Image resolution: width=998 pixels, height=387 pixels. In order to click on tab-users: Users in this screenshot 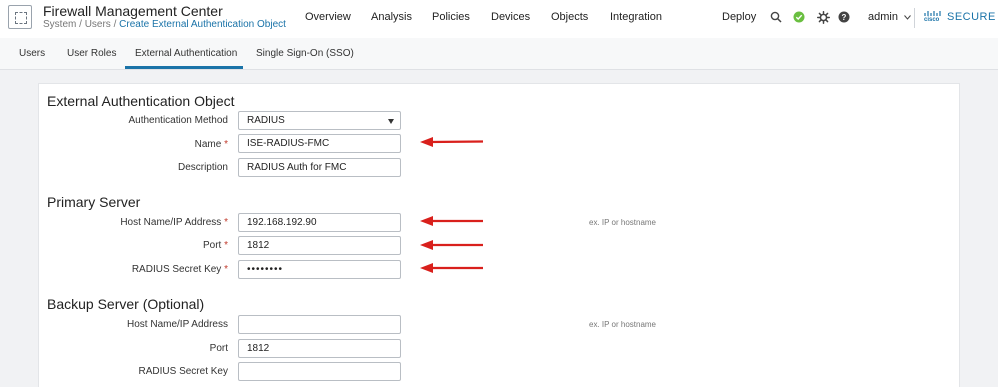, I will do `click(32, 53)`.